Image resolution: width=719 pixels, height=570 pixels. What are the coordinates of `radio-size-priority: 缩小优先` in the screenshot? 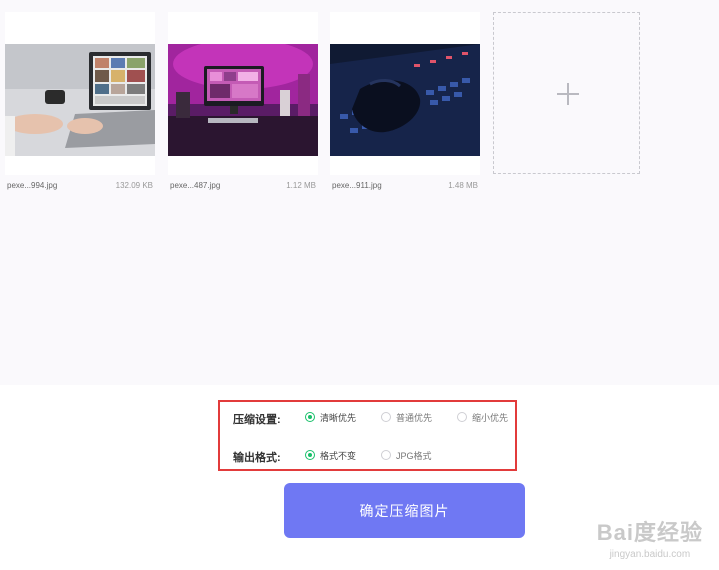 It's located at (482, 417).